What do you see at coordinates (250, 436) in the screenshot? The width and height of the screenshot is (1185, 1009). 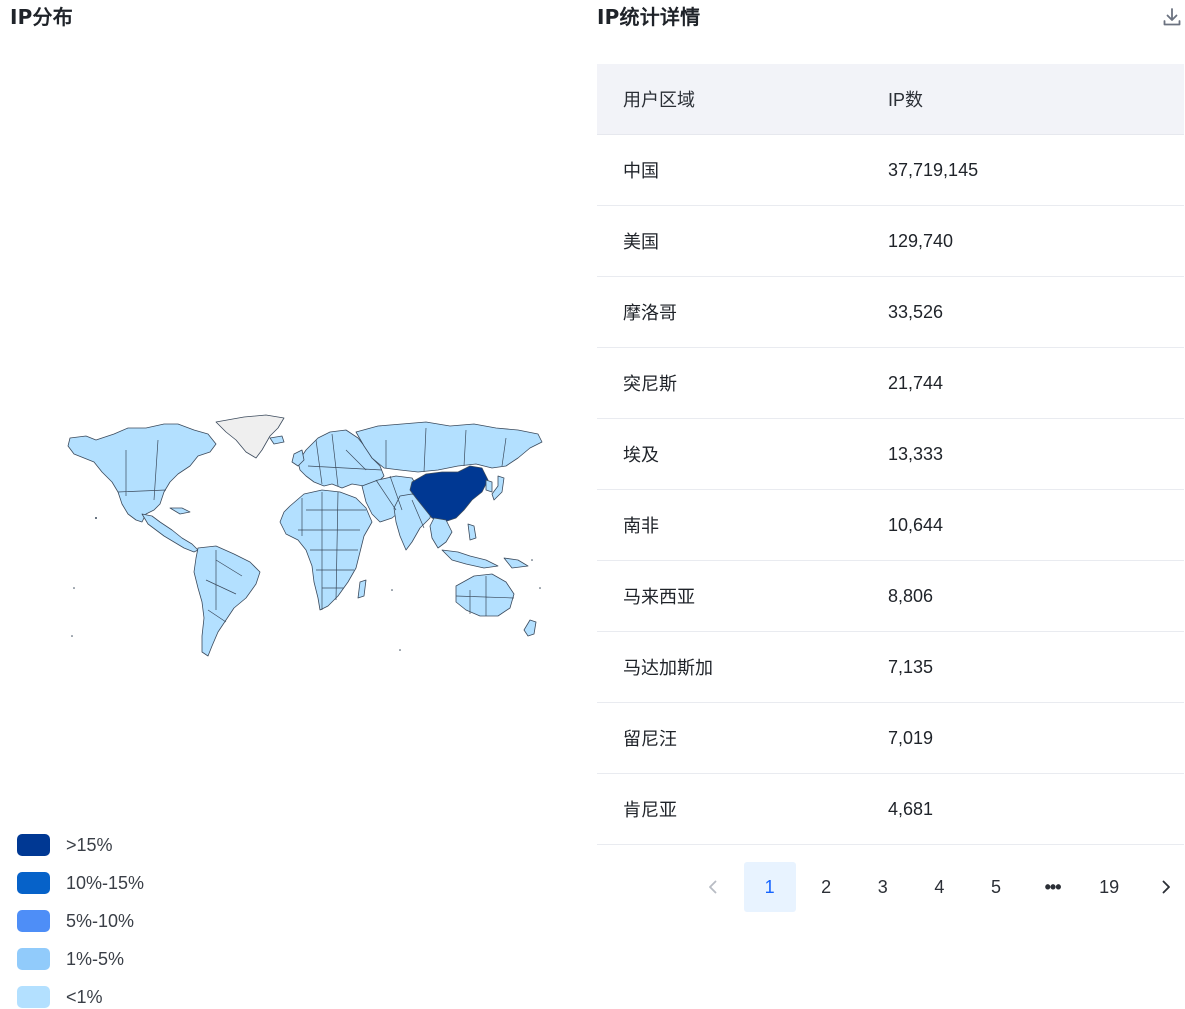 I see `map-region-greenland` at bounding box center [250, 436].